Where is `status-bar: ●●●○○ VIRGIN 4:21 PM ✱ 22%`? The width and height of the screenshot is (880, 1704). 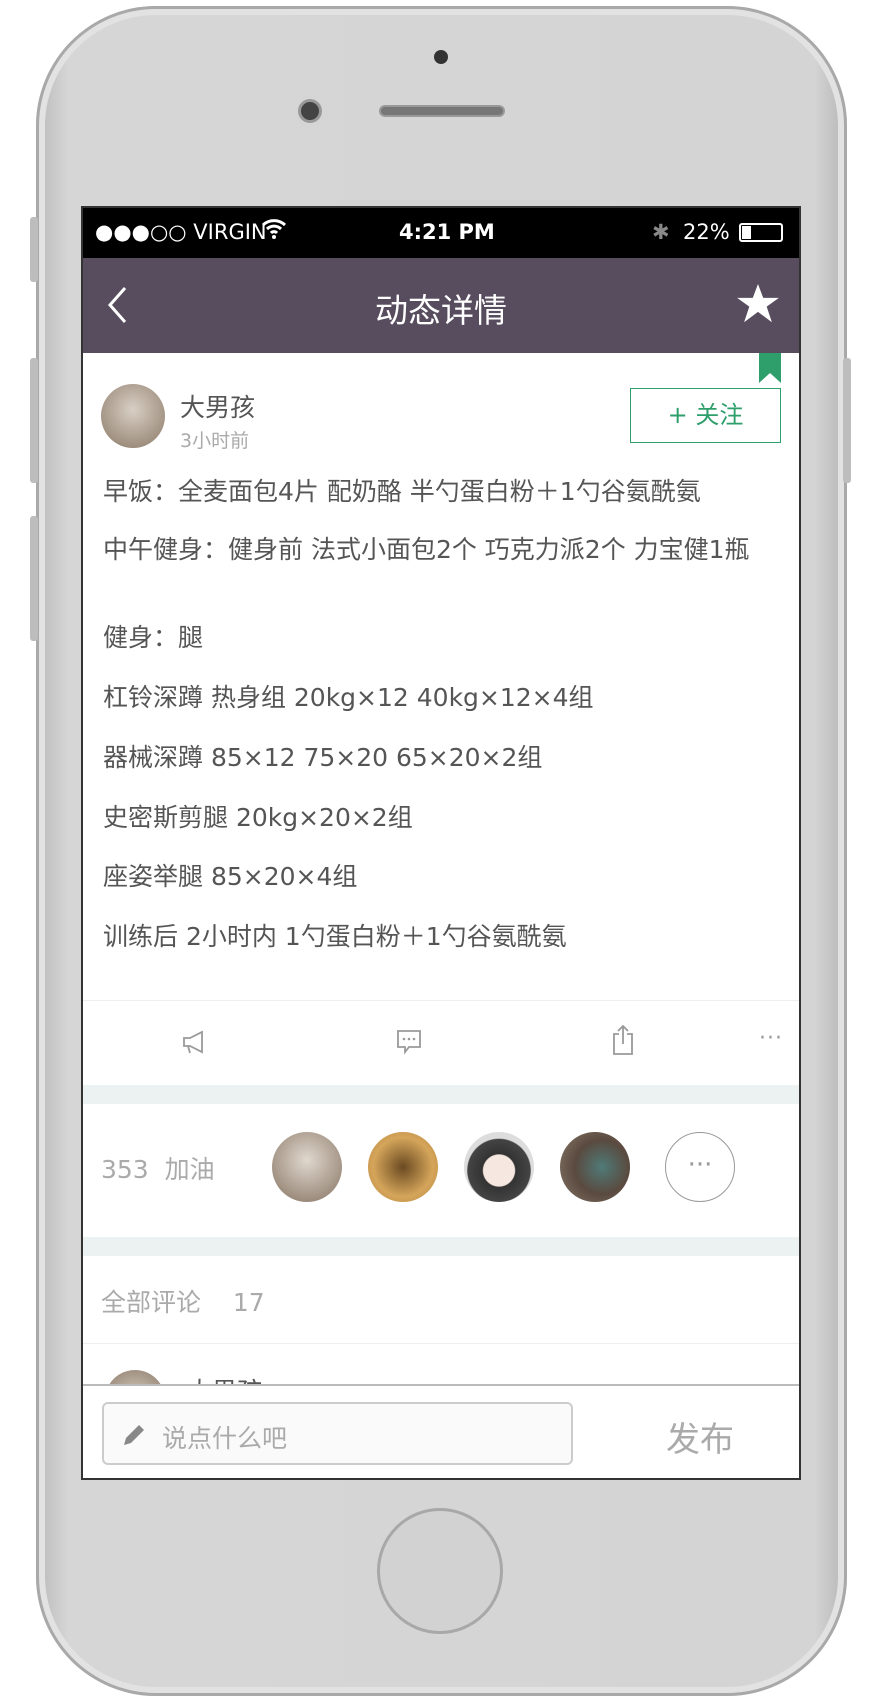
status-bar: ●●●○○ VIRGIN 4:21 PM ✱ 22% is located at coordinates (441, 233).